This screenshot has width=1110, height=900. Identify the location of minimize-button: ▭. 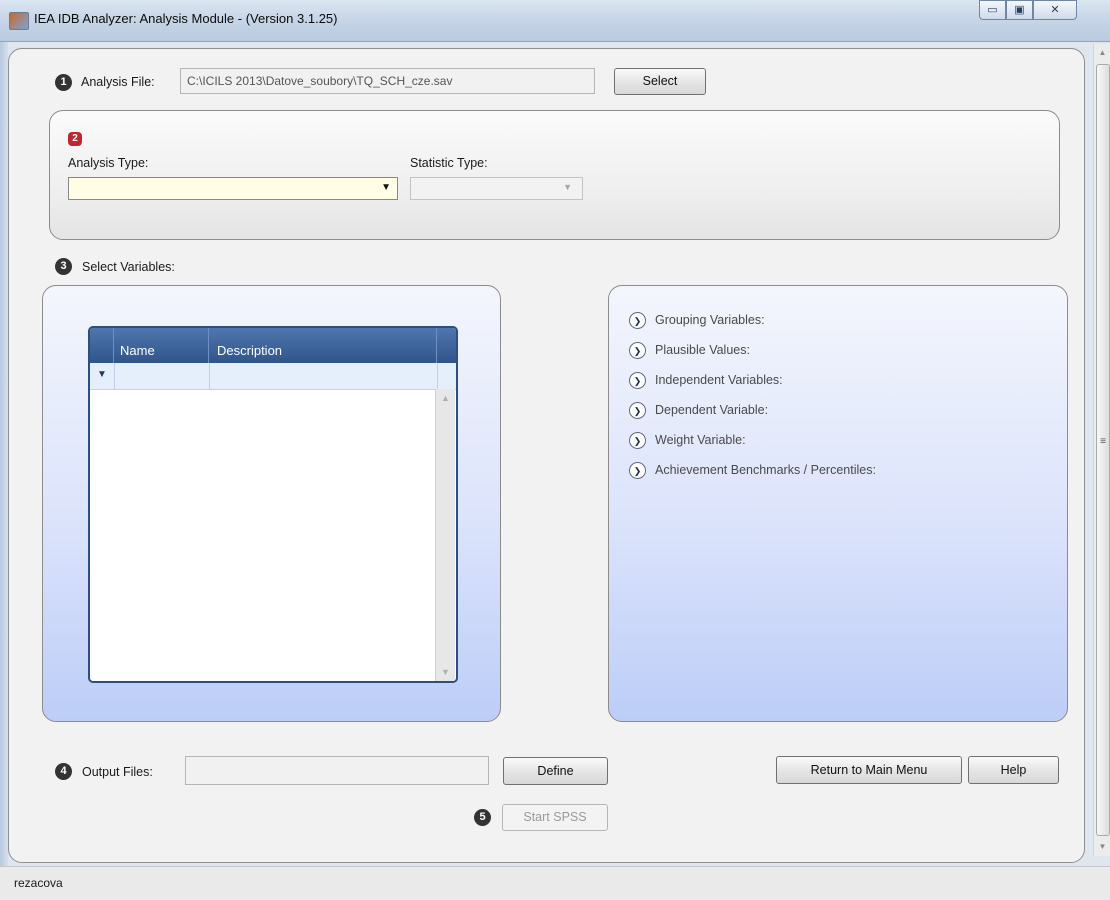
(992, 10).